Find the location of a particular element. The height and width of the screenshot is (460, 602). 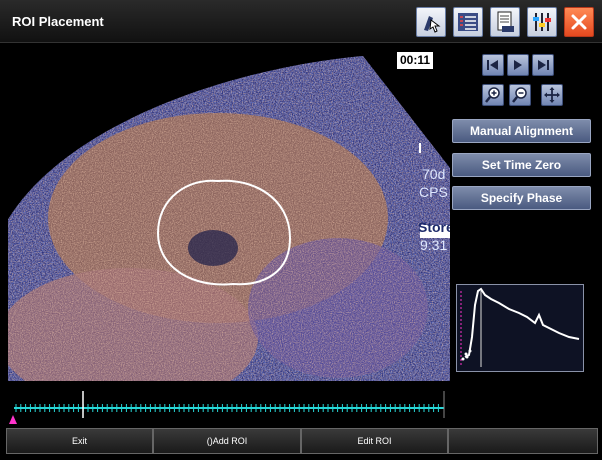

first-frame-button is located at coordinates (493, 65).